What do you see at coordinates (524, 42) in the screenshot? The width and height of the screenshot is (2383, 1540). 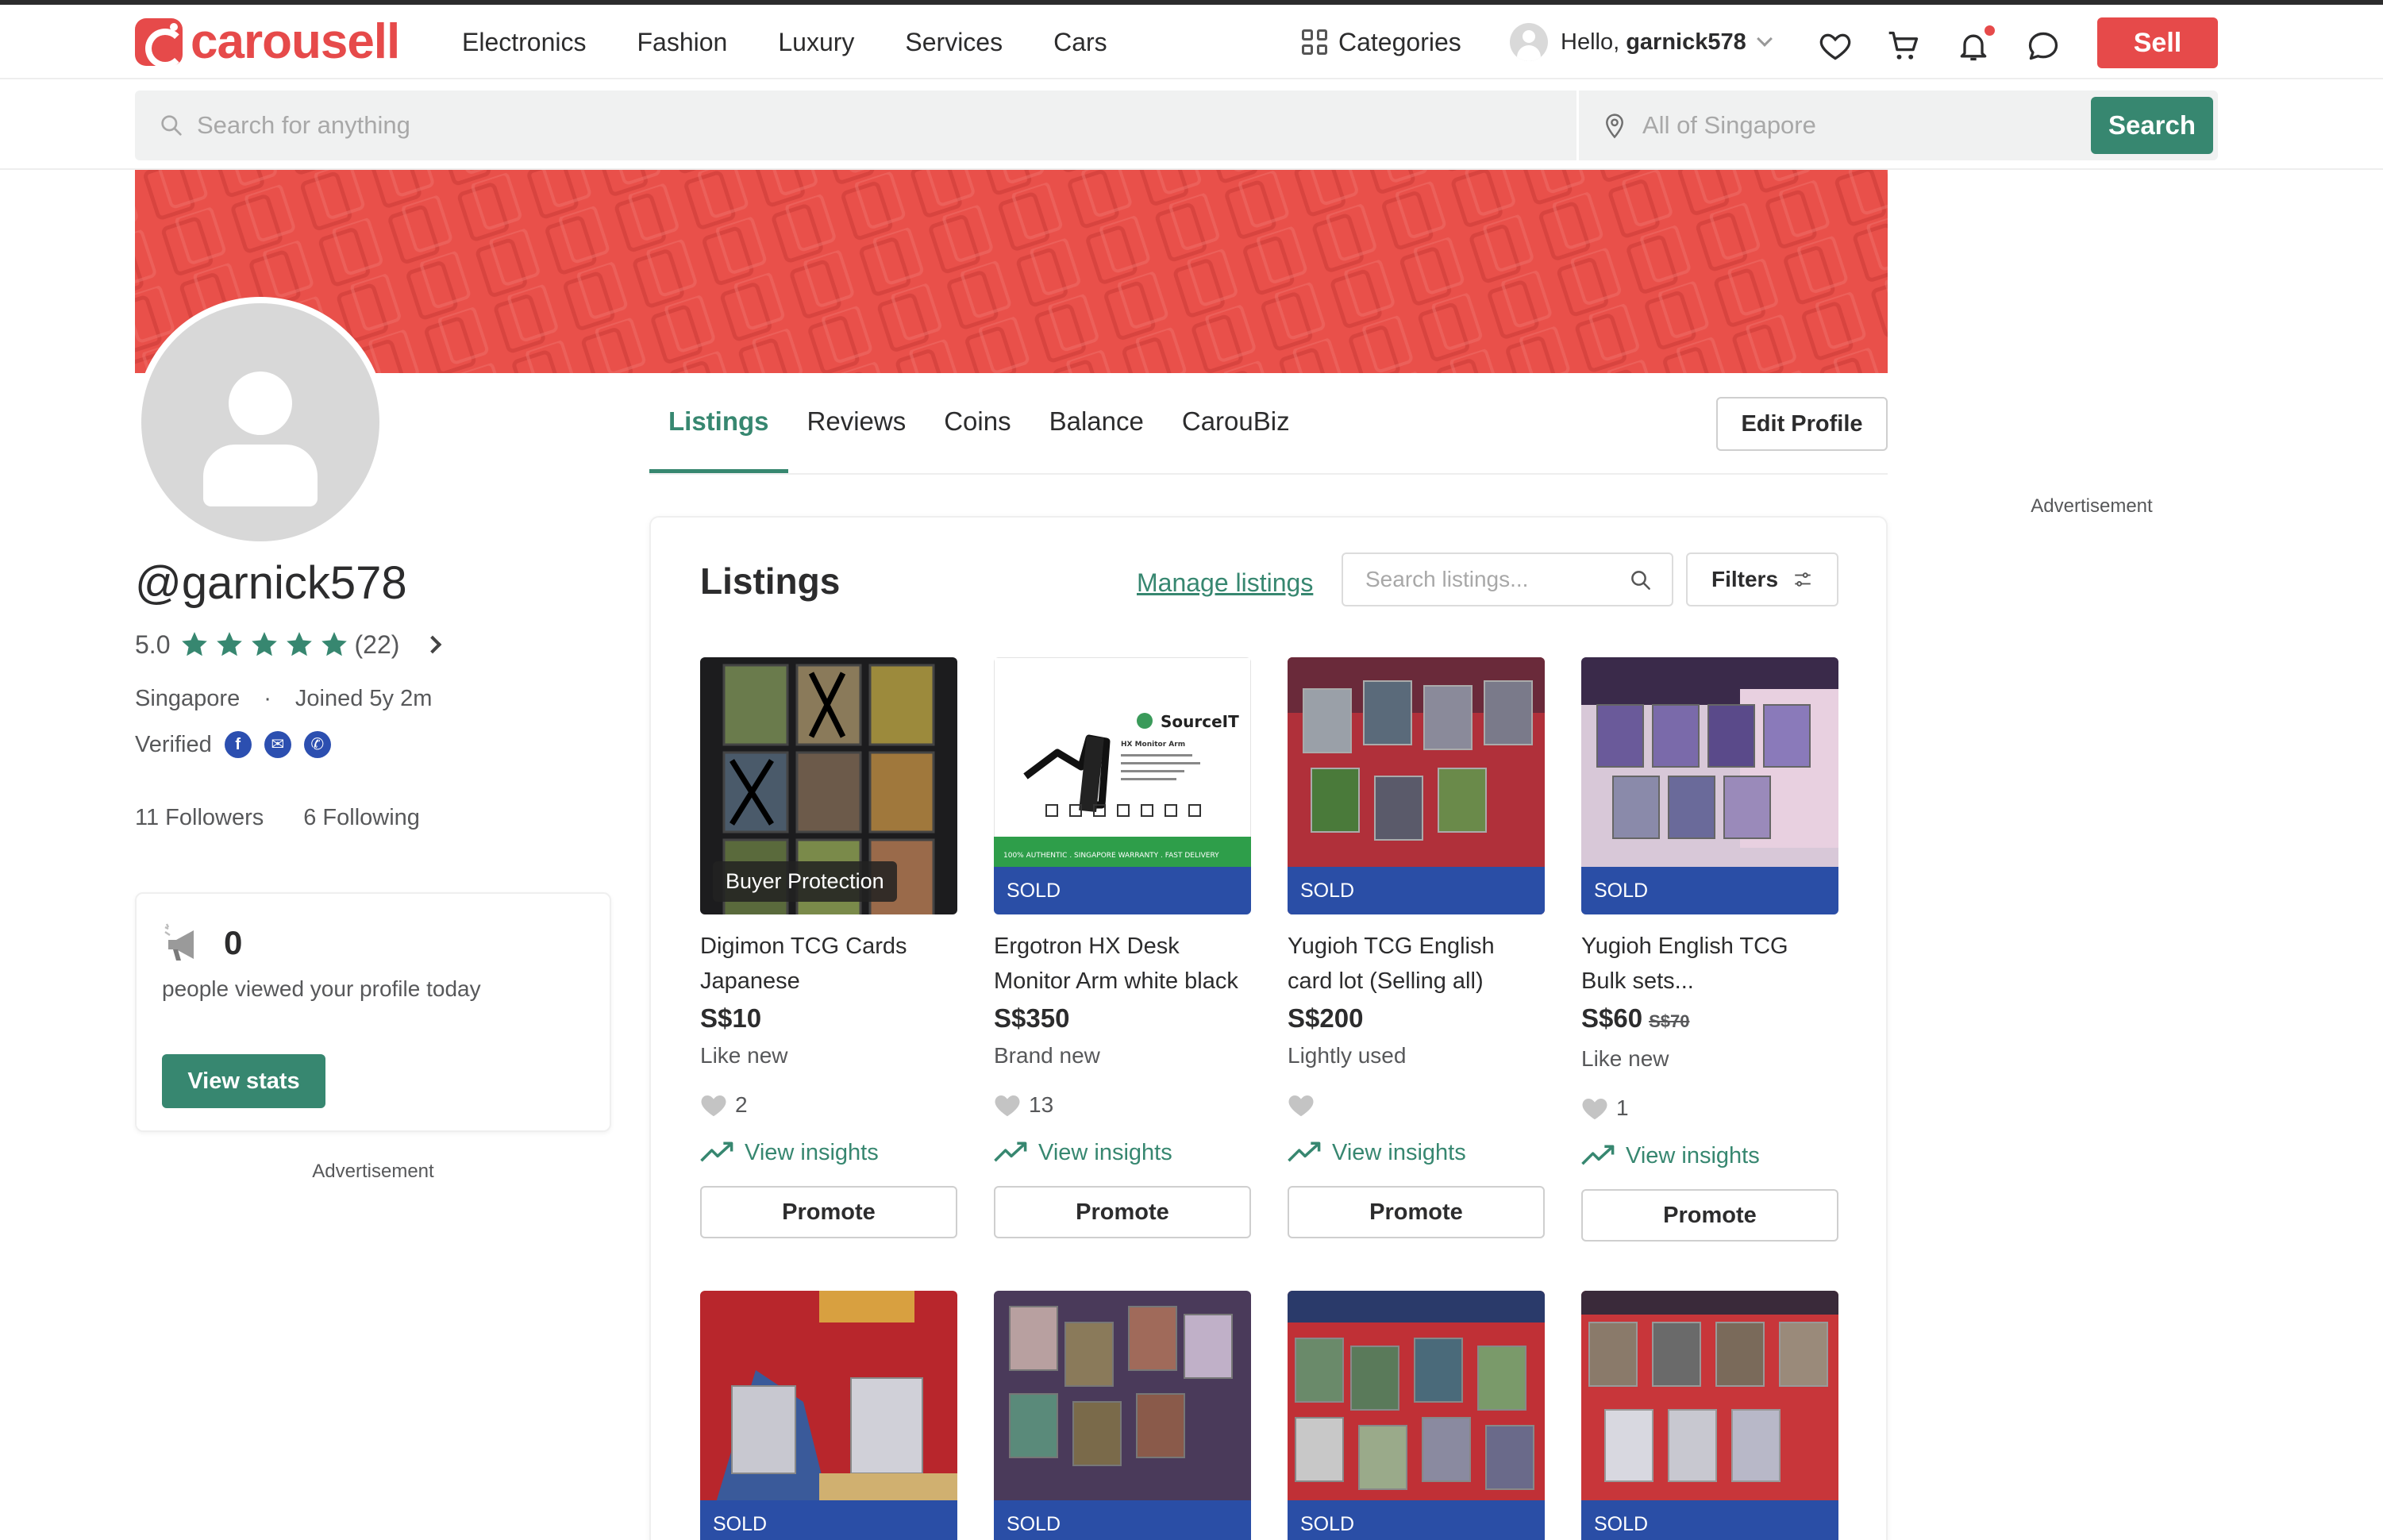 I see `nav-electronics: Electronics` at bounding box center [524, 42].